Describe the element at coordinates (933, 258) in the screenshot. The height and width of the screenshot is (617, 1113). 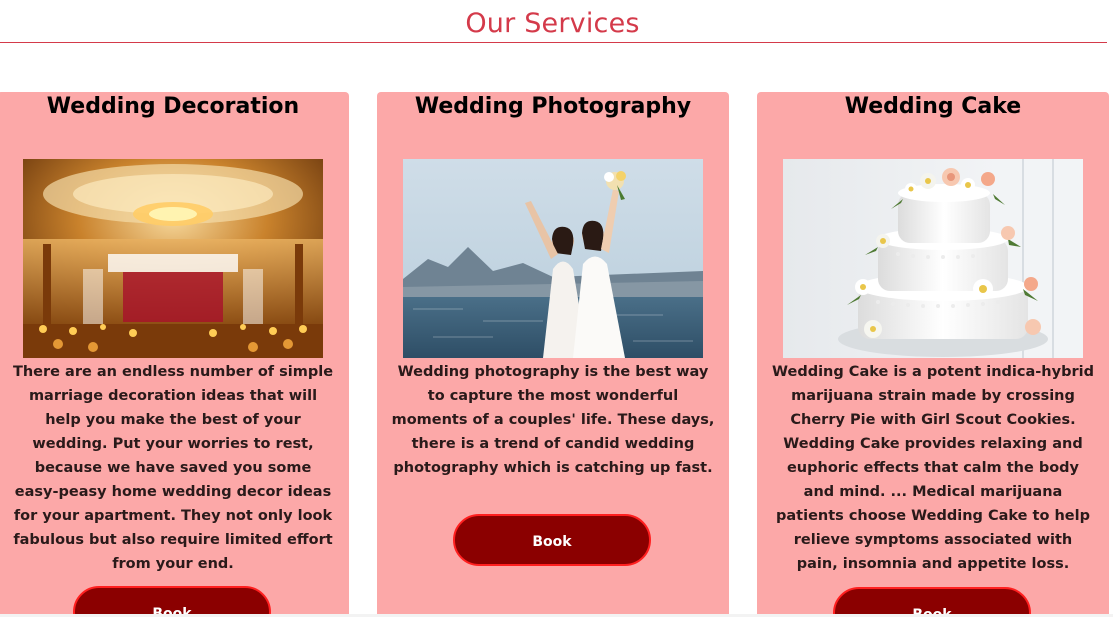
I see `wedding-cake-image` at that location.